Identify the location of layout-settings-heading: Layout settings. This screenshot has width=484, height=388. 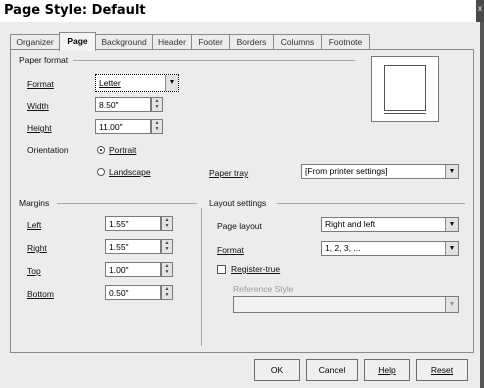
(238, 203).